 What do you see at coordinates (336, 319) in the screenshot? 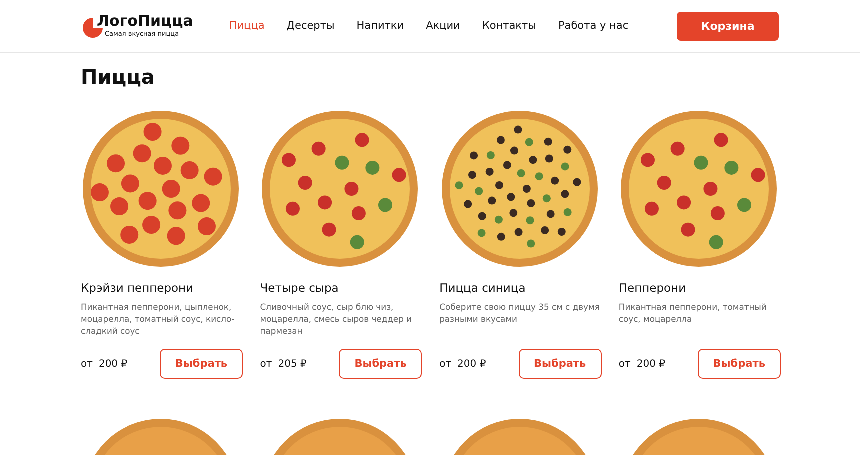
I see `product-description: Сливочный соус, сыр блю чиз, моцарелла, смесь сыров чеддер и пармезан` at bounding box center [336, 319].